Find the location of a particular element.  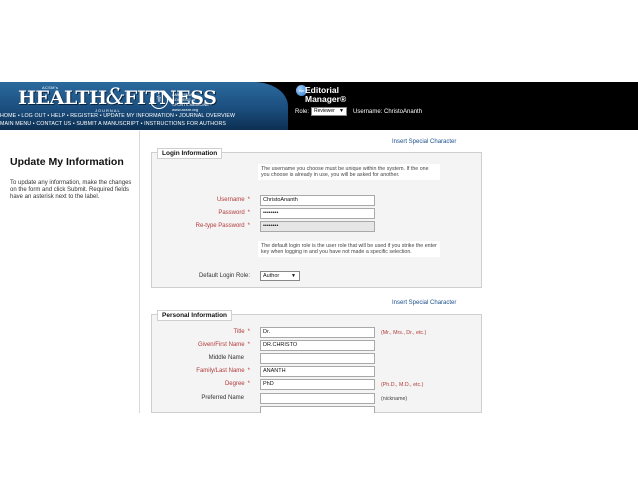

page-title: Update My Information is located at coordinates (67, 162).